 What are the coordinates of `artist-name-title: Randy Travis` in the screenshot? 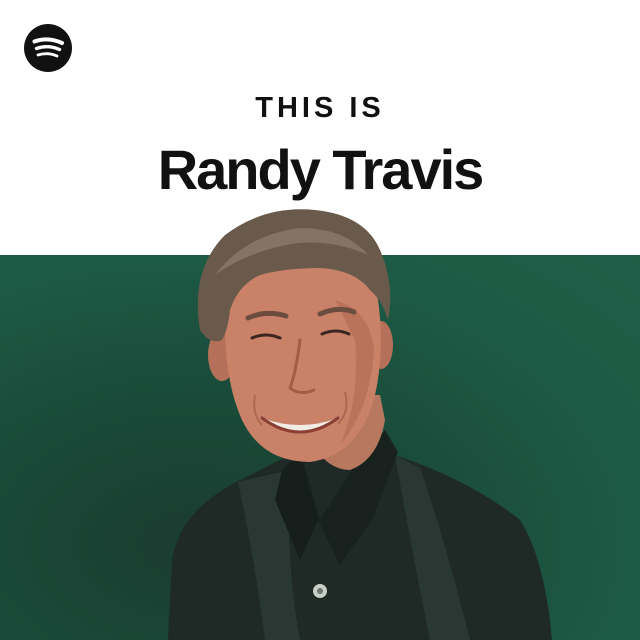 It's located at (321, 169).